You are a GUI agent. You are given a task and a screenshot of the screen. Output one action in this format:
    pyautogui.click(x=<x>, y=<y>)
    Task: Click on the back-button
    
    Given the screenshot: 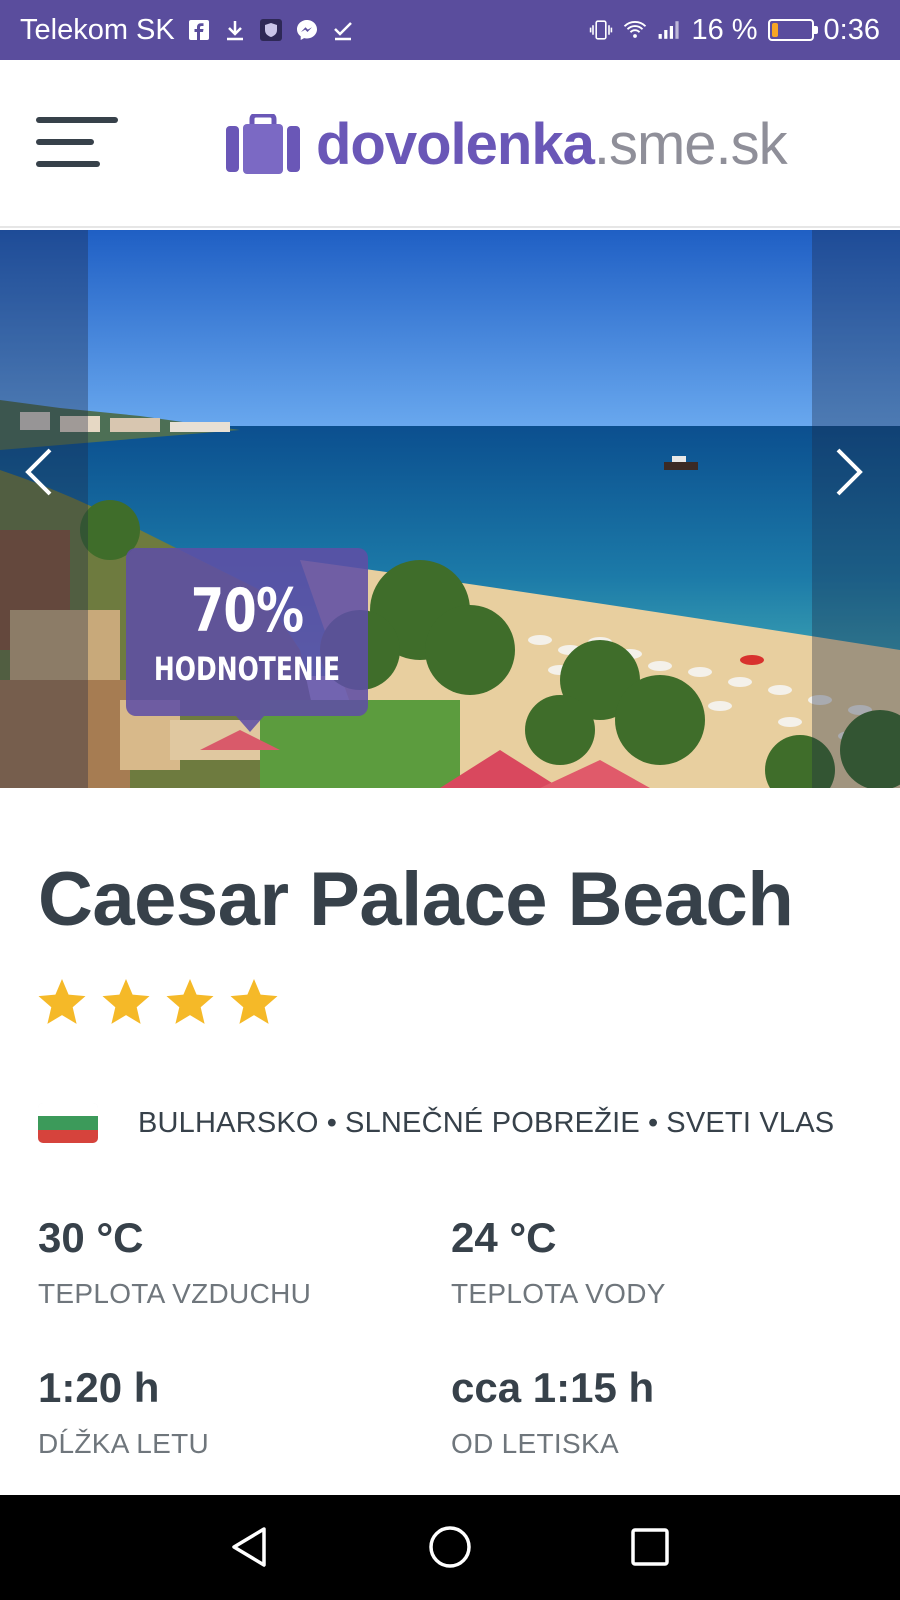 What is the action you would take?
    pyautogui.click(x=250, y=1547)
    